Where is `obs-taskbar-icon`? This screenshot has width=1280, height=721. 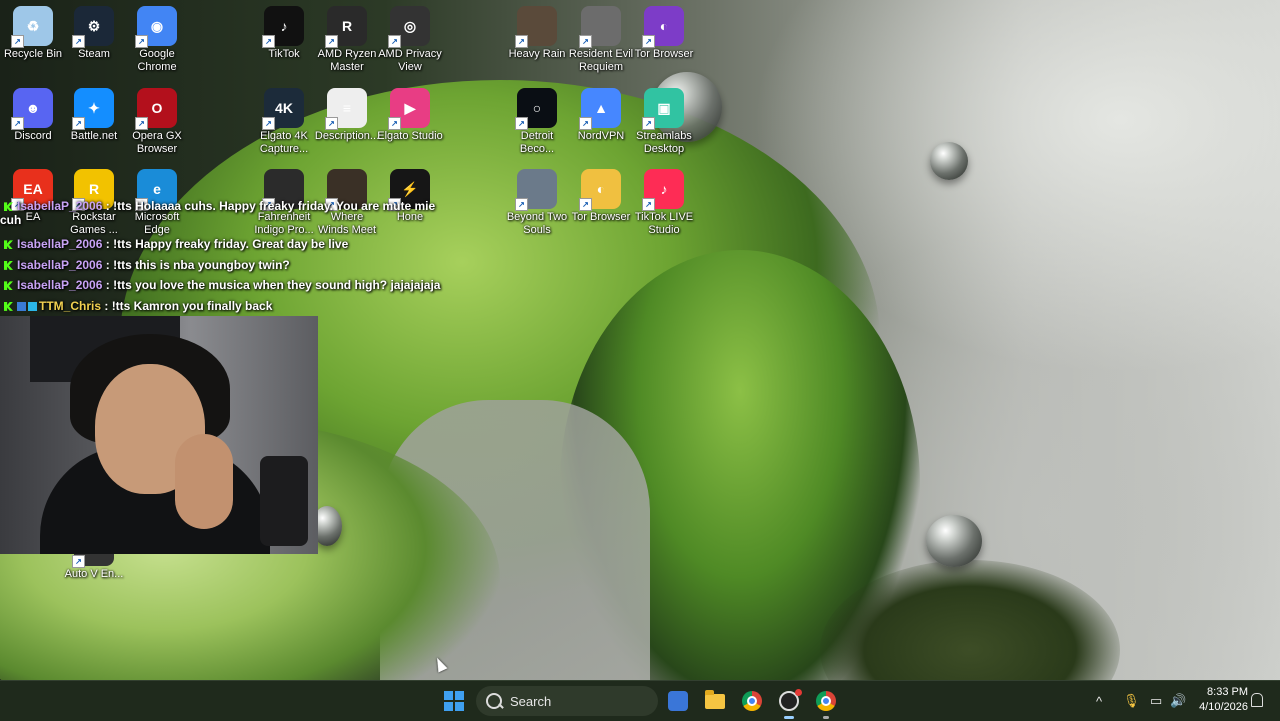 obs-taskbar-icon is located at coordinates (789, 703).